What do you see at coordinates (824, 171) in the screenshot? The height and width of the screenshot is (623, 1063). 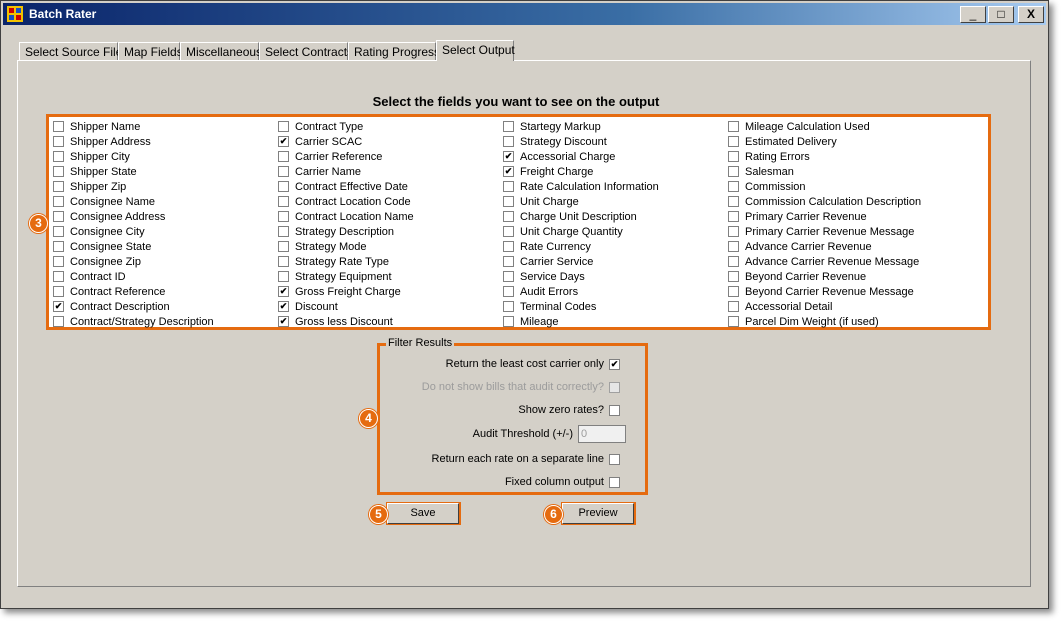 I see `field-option: Salesman` at bounding box center [824, 171].